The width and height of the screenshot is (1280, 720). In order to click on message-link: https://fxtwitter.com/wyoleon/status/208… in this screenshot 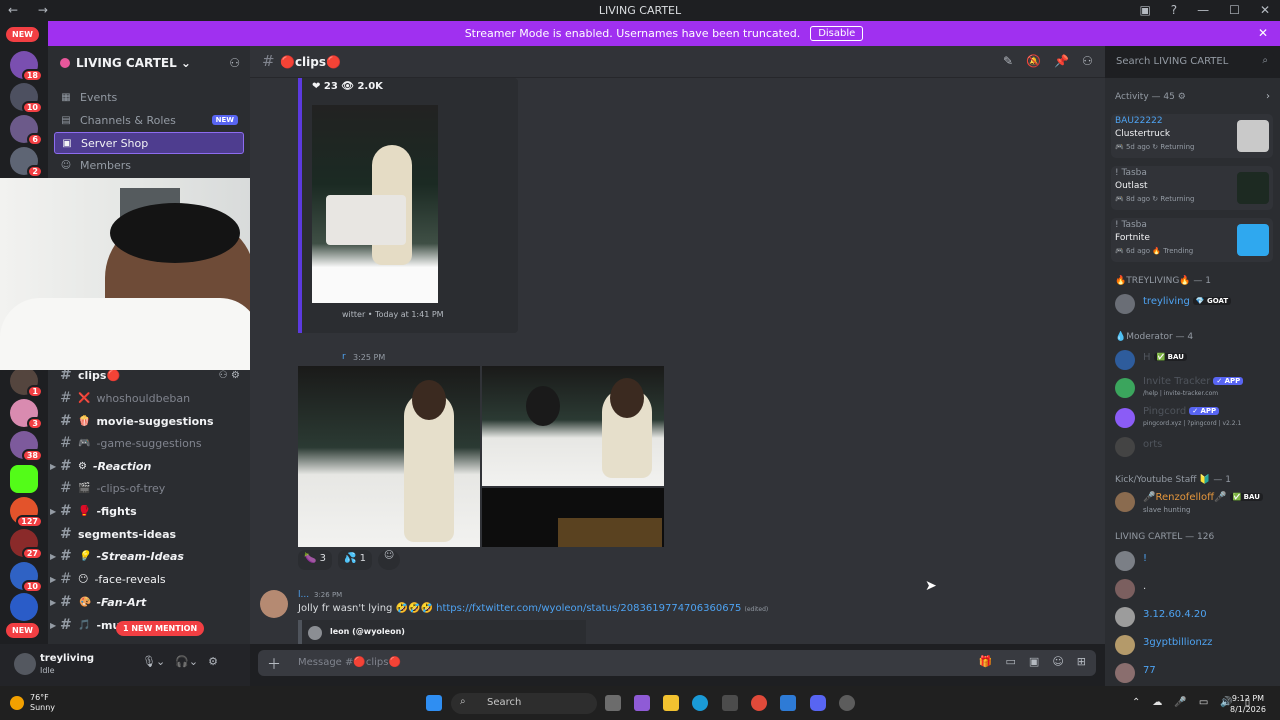, I will do `click(588, 608)`.